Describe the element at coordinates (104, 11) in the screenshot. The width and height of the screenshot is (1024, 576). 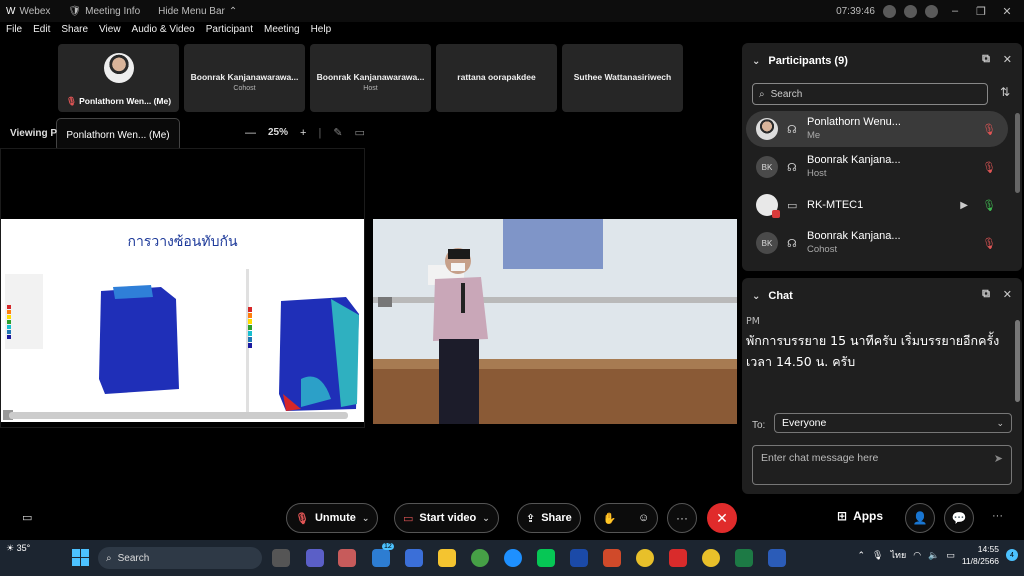
I see `meeting-info-button: 🛡 Meeting Info` at that location.